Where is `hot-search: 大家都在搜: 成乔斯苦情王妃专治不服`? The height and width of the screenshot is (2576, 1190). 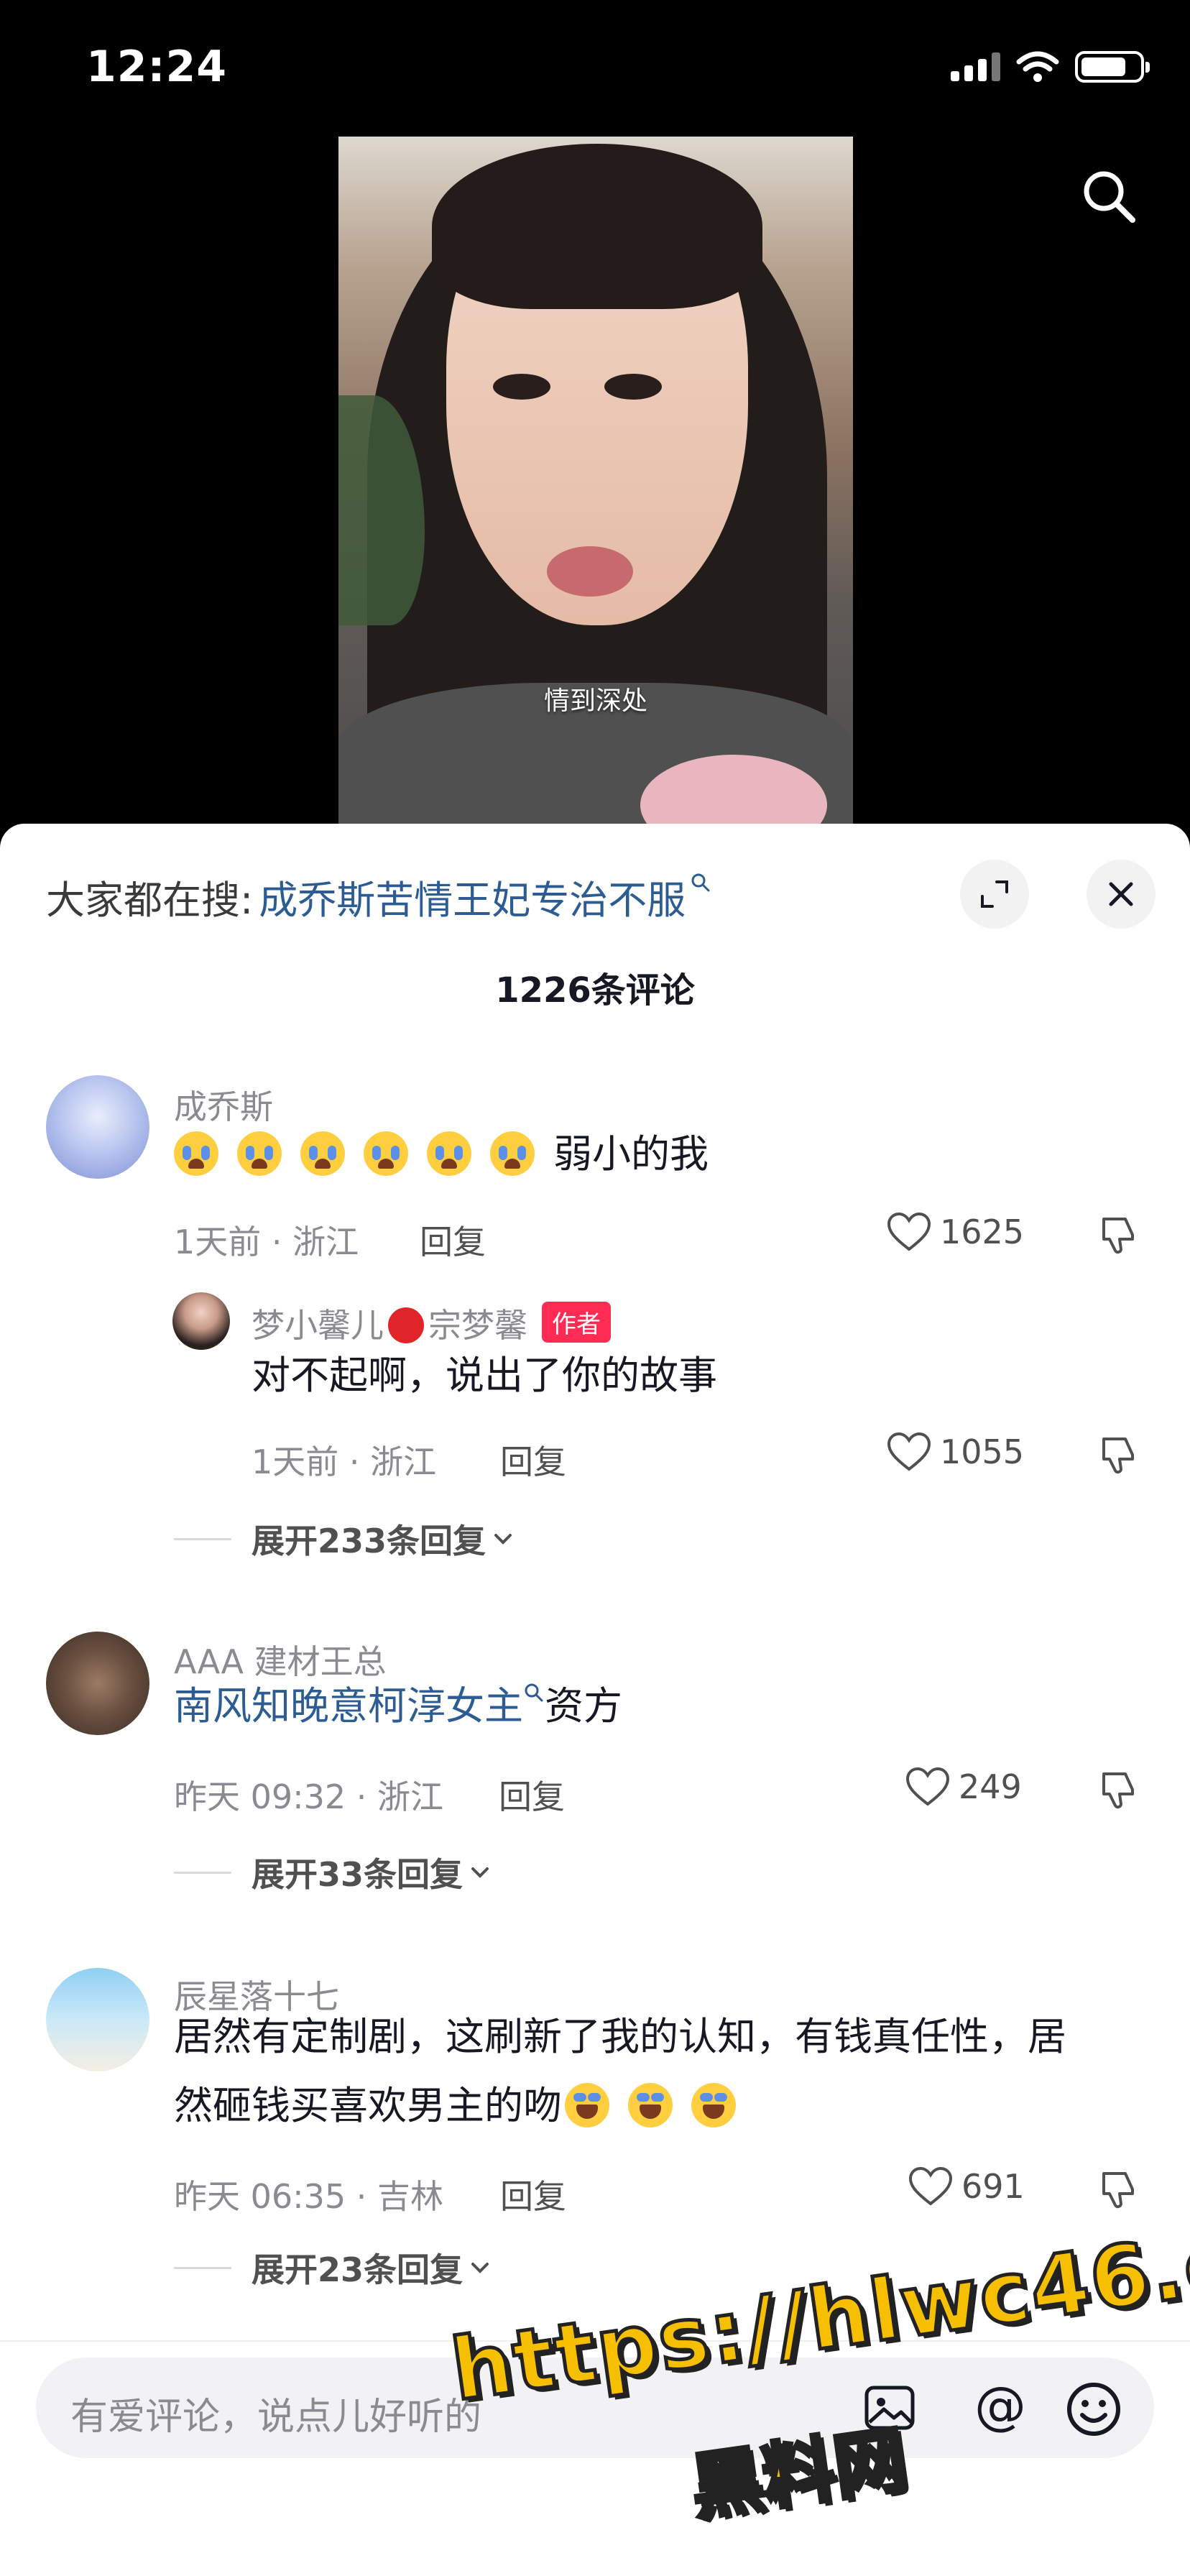 hot-search: 大家都在搜: 成乔斯苦情王妃专治不服 is located at coordinates (378, 896).